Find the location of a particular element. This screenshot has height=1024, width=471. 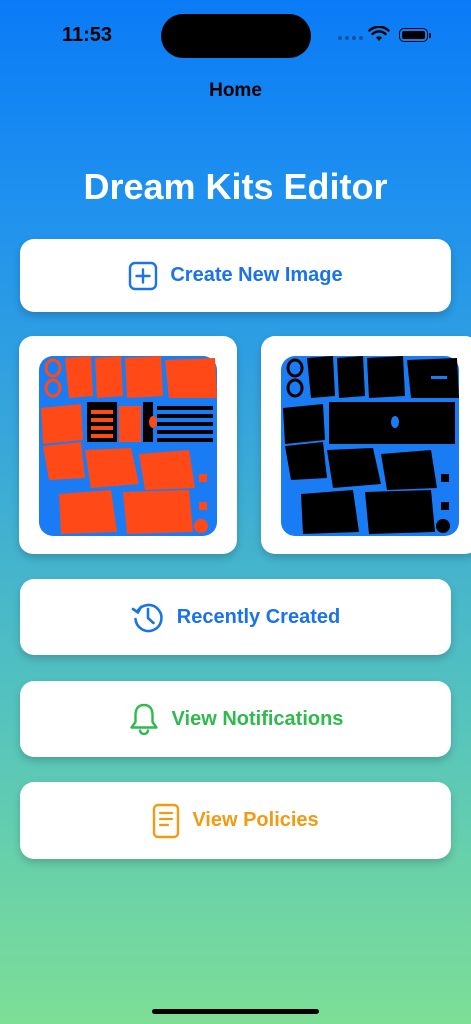

nav-title: Home is located at coordinates (235, 90).